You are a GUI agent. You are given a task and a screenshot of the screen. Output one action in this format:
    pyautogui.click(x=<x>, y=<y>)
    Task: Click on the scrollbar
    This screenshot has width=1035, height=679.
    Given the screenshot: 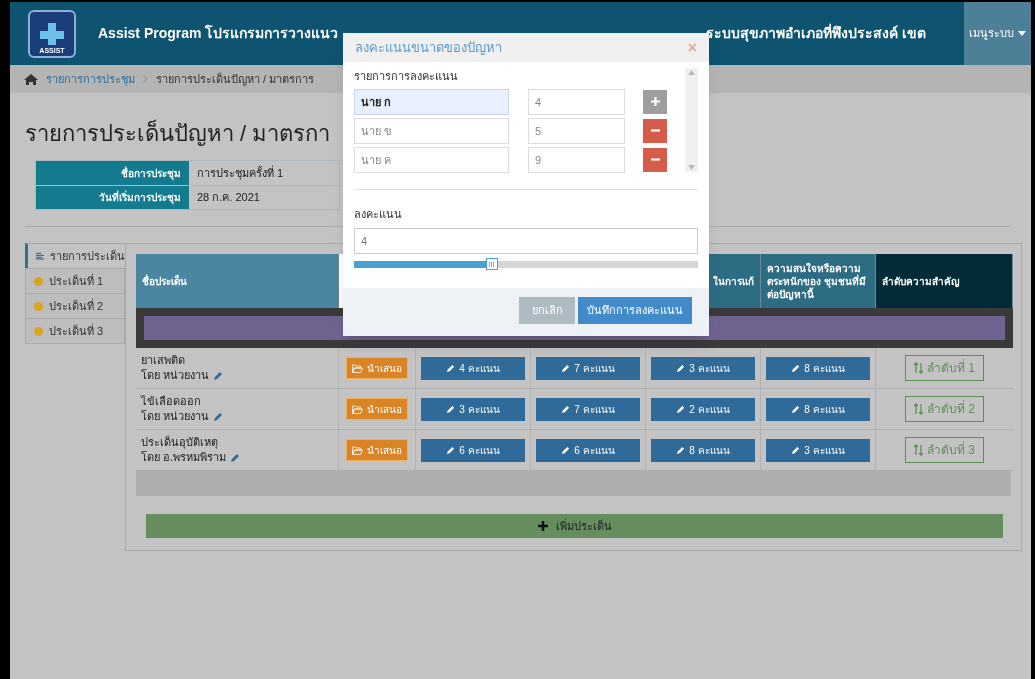 What is the action you would take?
    pyautogui.click(x=691, y=120)
    